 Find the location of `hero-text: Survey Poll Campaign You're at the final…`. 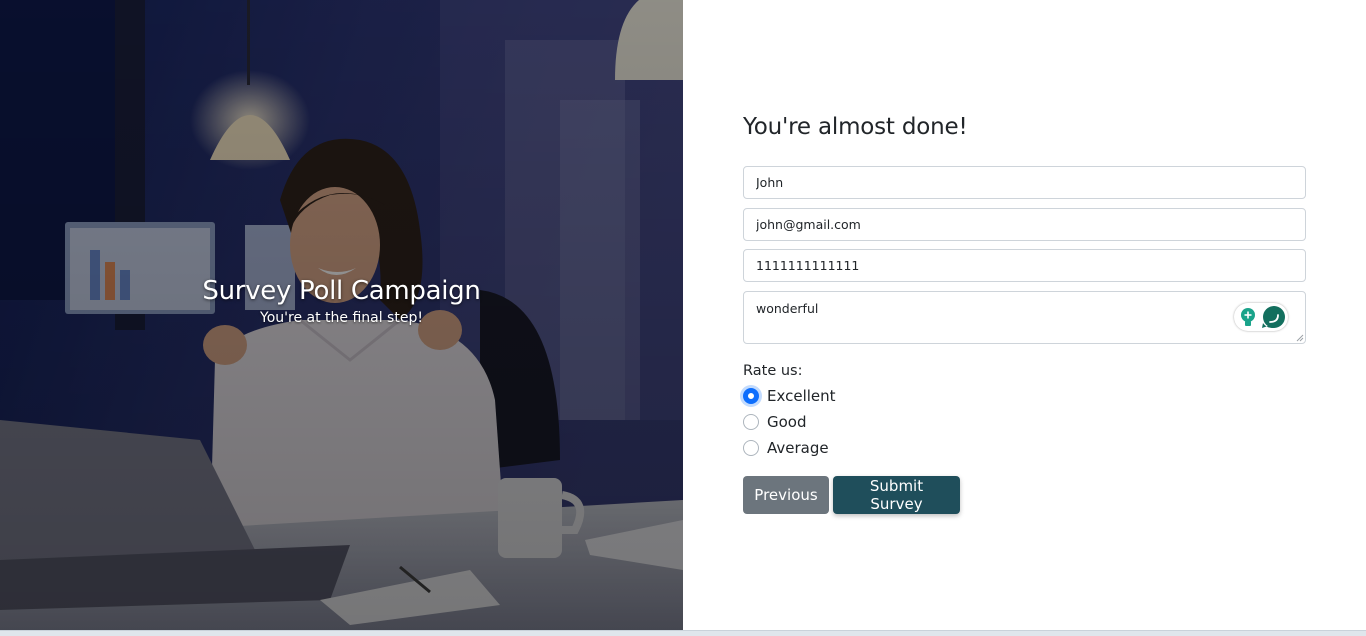

hero-text: Survey Poll Campaign You're at the final… is located at coordinates (341, 299).